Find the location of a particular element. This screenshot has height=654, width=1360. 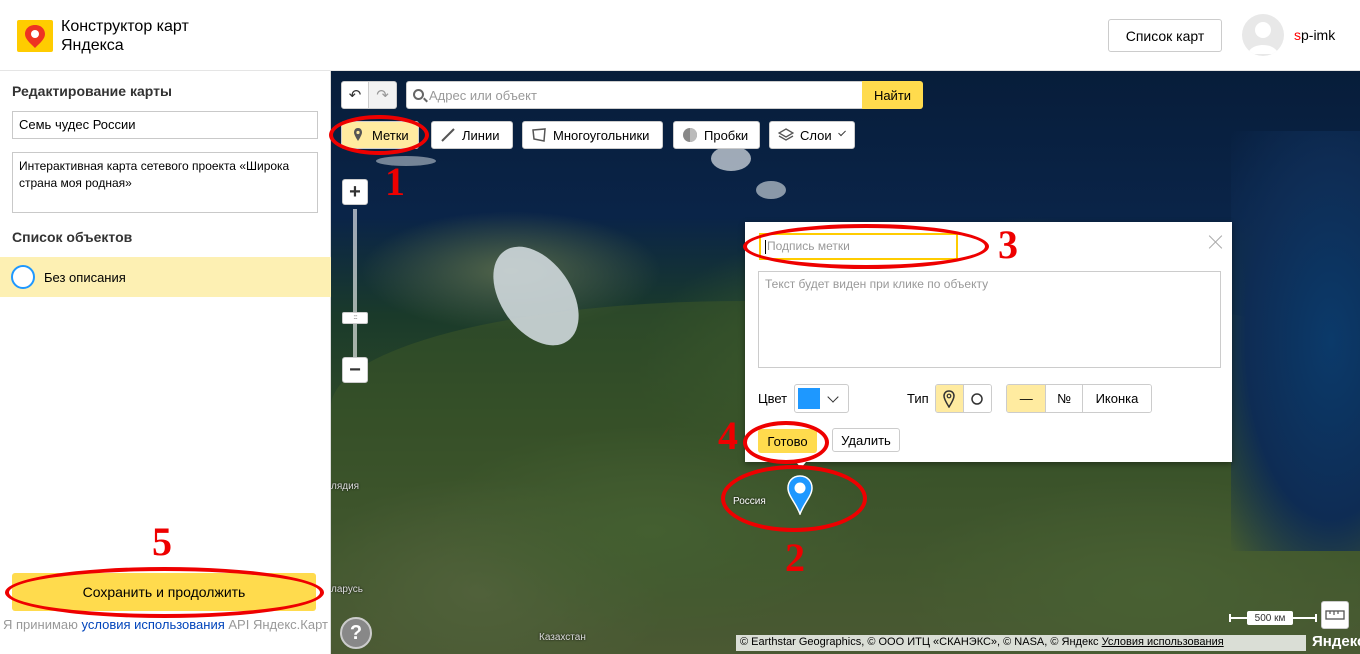

circle-icon is located at coordinates (977, 398).